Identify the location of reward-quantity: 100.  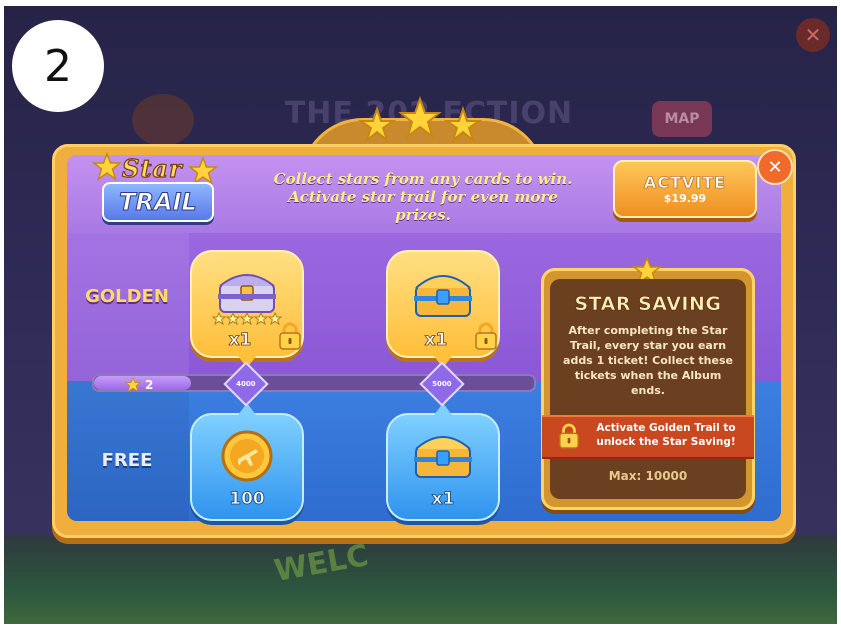
(247, 499).